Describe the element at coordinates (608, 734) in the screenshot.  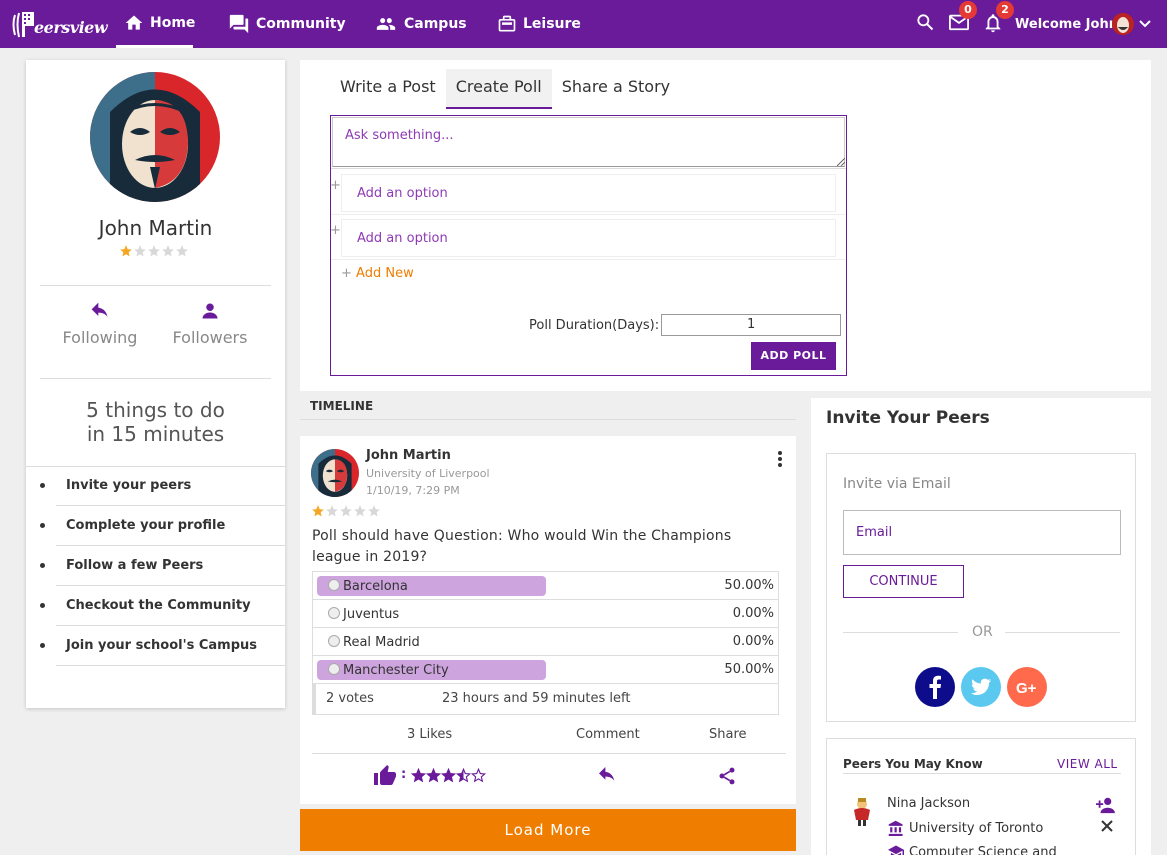
I see `comment-label: Comment` at that location.